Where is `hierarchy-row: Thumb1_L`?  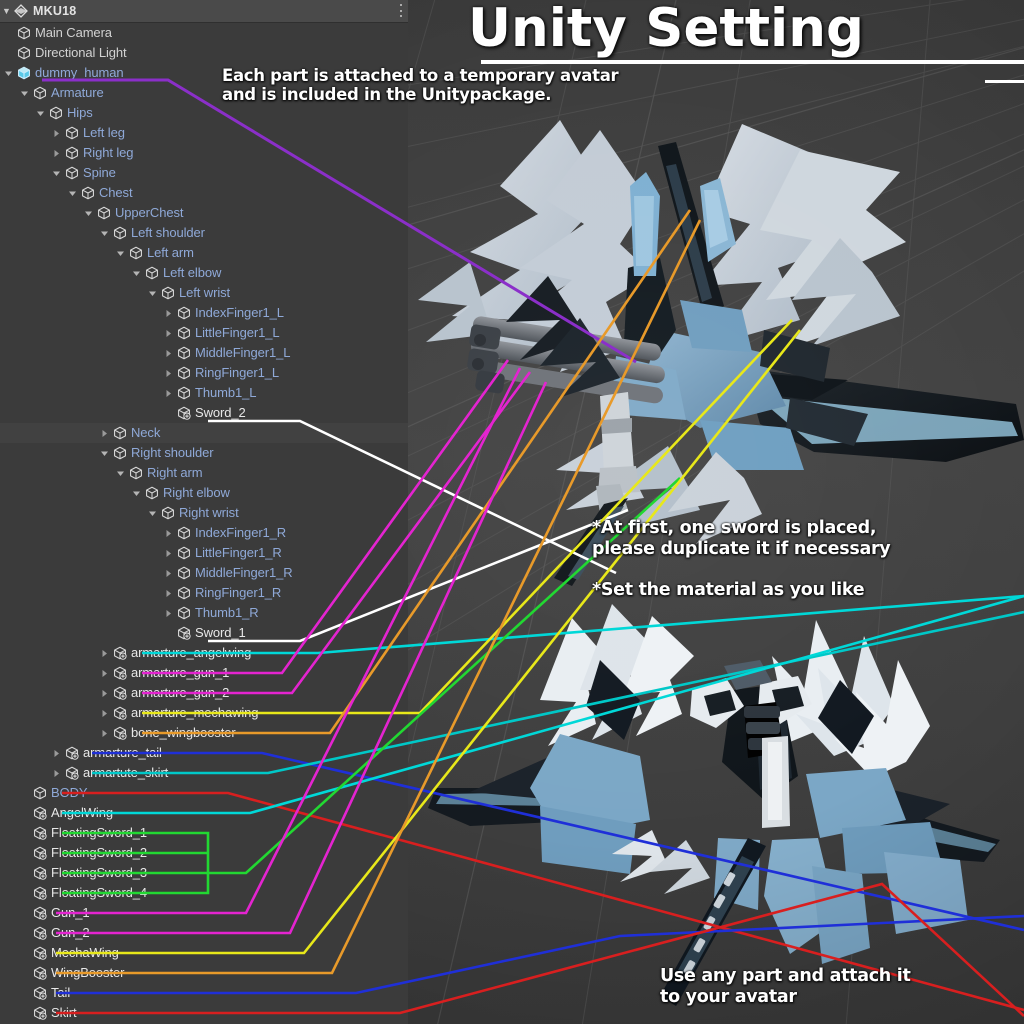
hierarchy-row: Thumb1_L is located at coordinates (204, 393).